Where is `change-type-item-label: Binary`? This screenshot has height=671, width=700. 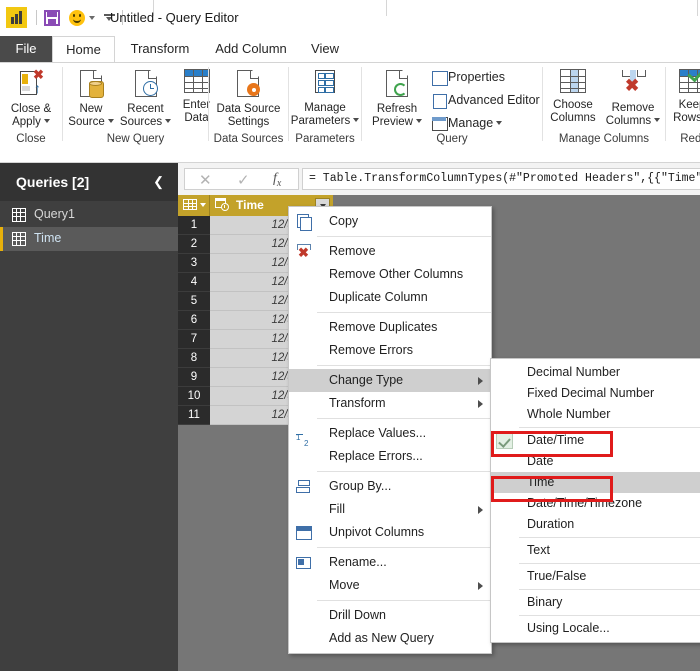 change-type-item-label: Binary is located at coordinates (545, 602).